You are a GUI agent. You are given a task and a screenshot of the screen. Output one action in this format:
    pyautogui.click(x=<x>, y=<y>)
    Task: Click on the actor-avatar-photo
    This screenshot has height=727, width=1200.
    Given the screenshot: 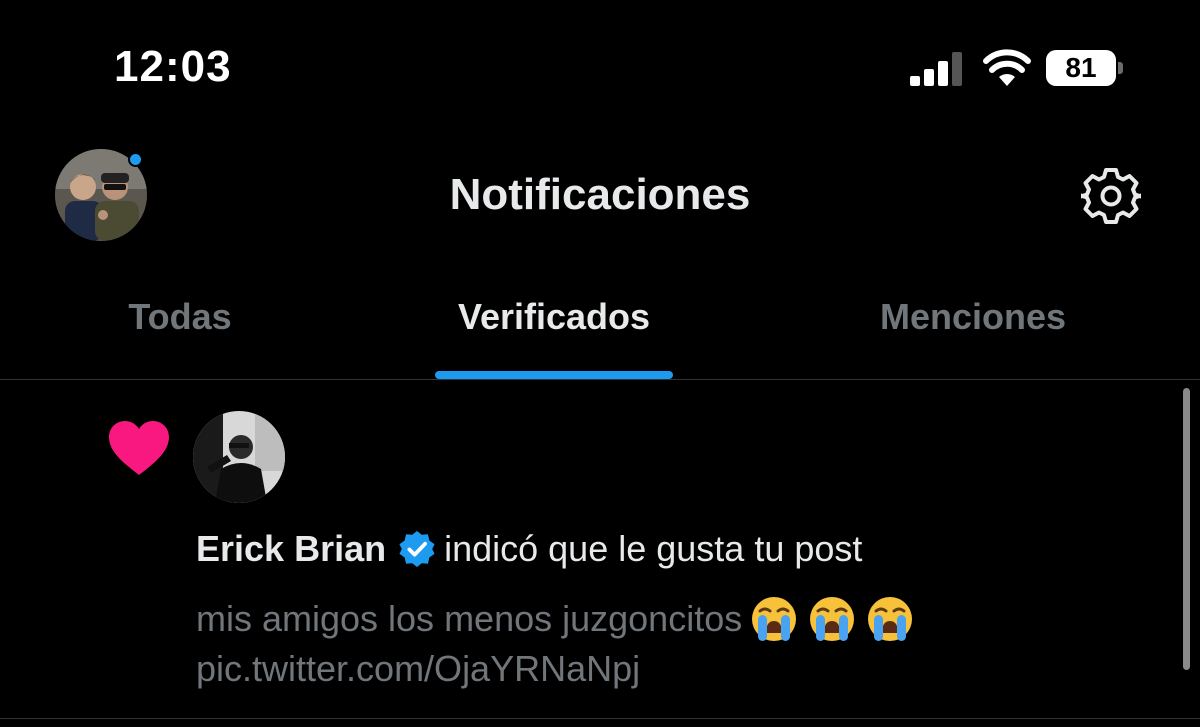 What is the action you would take?
    pyautogui.click(x=239, y=457)
    